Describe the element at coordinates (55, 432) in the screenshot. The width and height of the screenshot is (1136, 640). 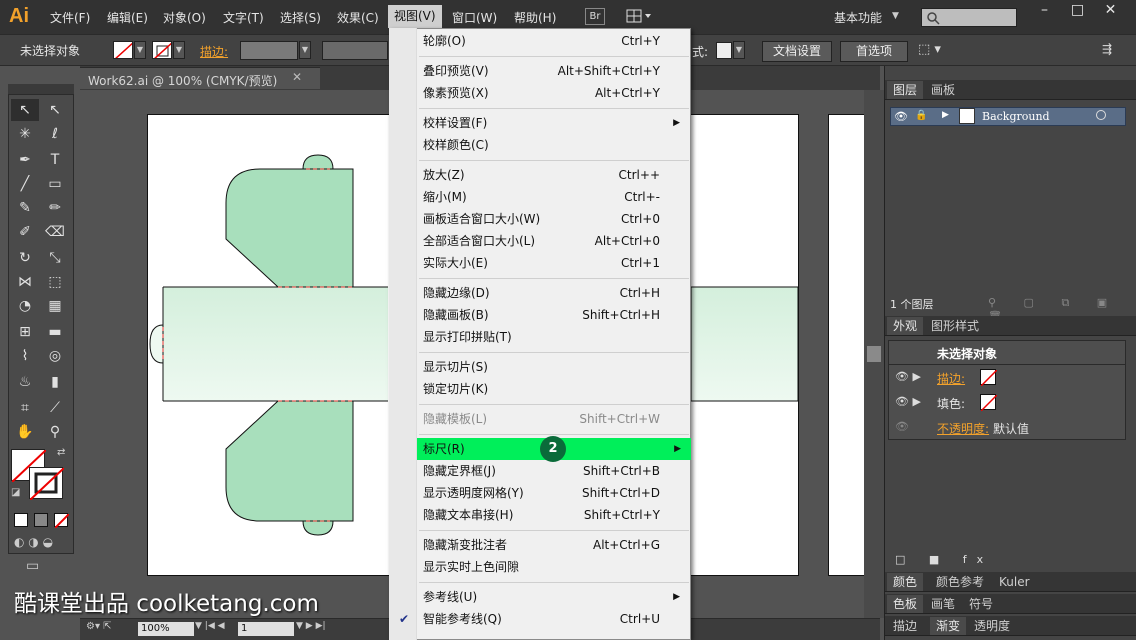
I see `zoom-tool-icon: ⚲` at that location.